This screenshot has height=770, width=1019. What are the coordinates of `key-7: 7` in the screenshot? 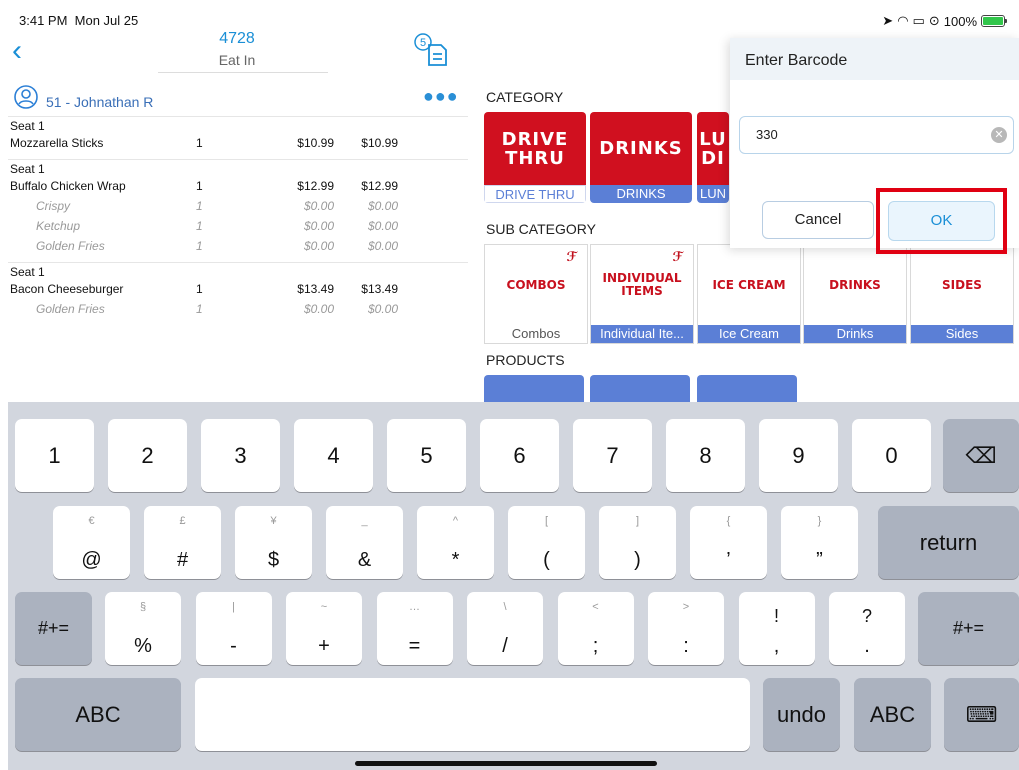 It's located at (612, 455).